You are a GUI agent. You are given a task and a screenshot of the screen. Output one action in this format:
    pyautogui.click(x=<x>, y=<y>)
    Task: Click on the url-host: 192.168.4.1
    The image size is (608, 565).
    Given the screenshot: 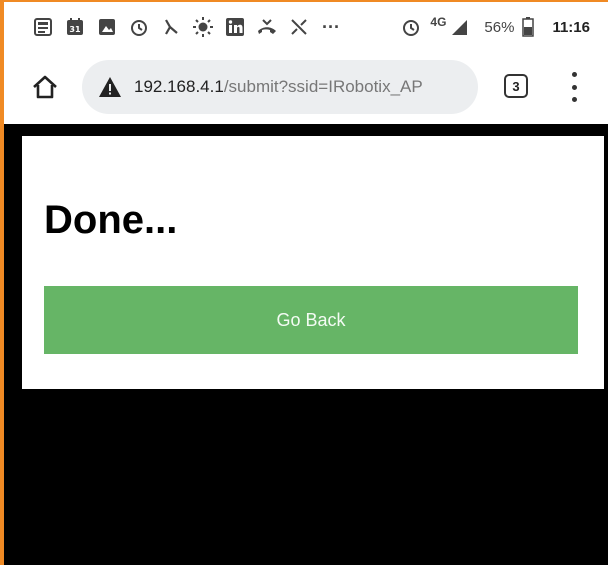 What is the action you would take?
    pyautogui.click(x=179, y=86)
    